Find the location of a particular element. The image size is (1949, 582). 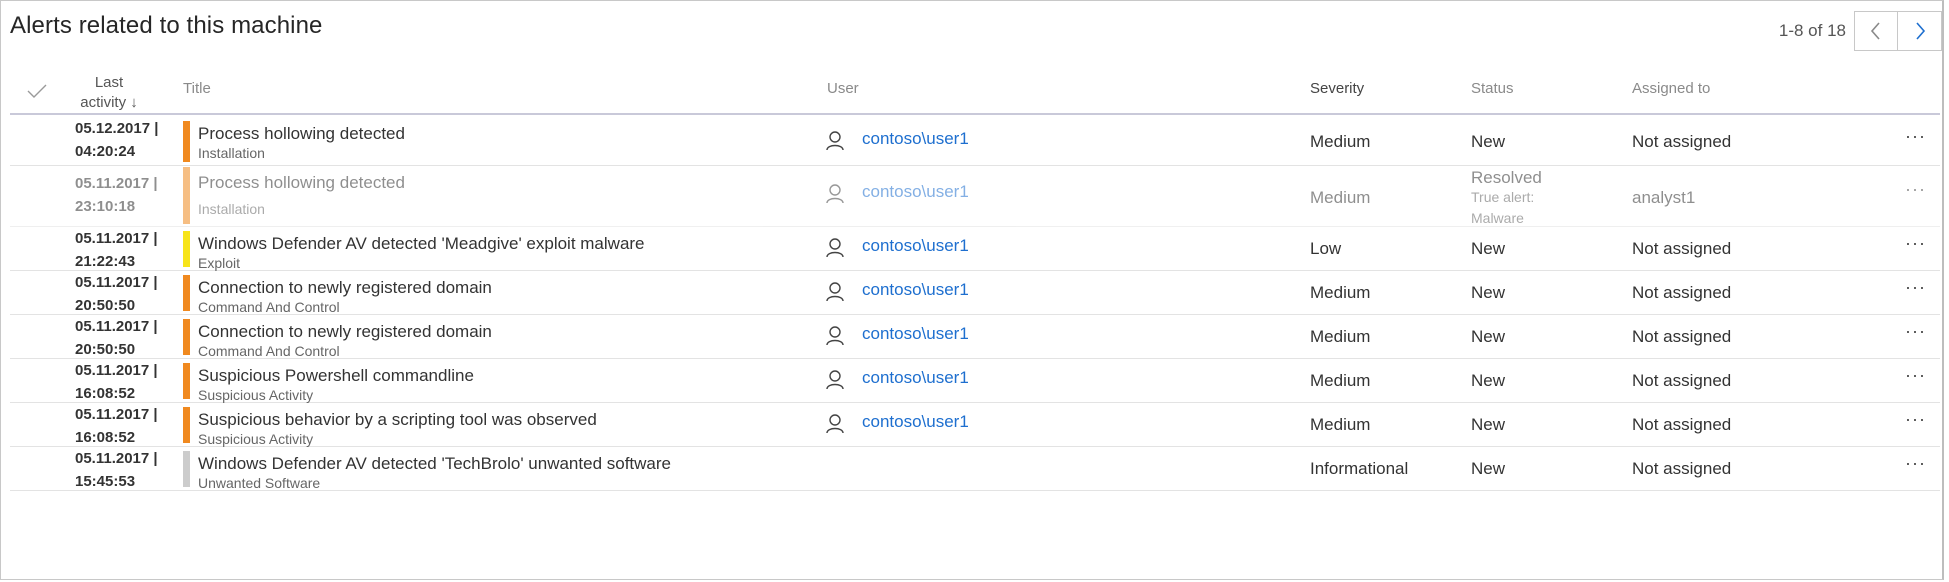

pagination-count: 1-8 of 18 is located at coordinates (1812, 30).